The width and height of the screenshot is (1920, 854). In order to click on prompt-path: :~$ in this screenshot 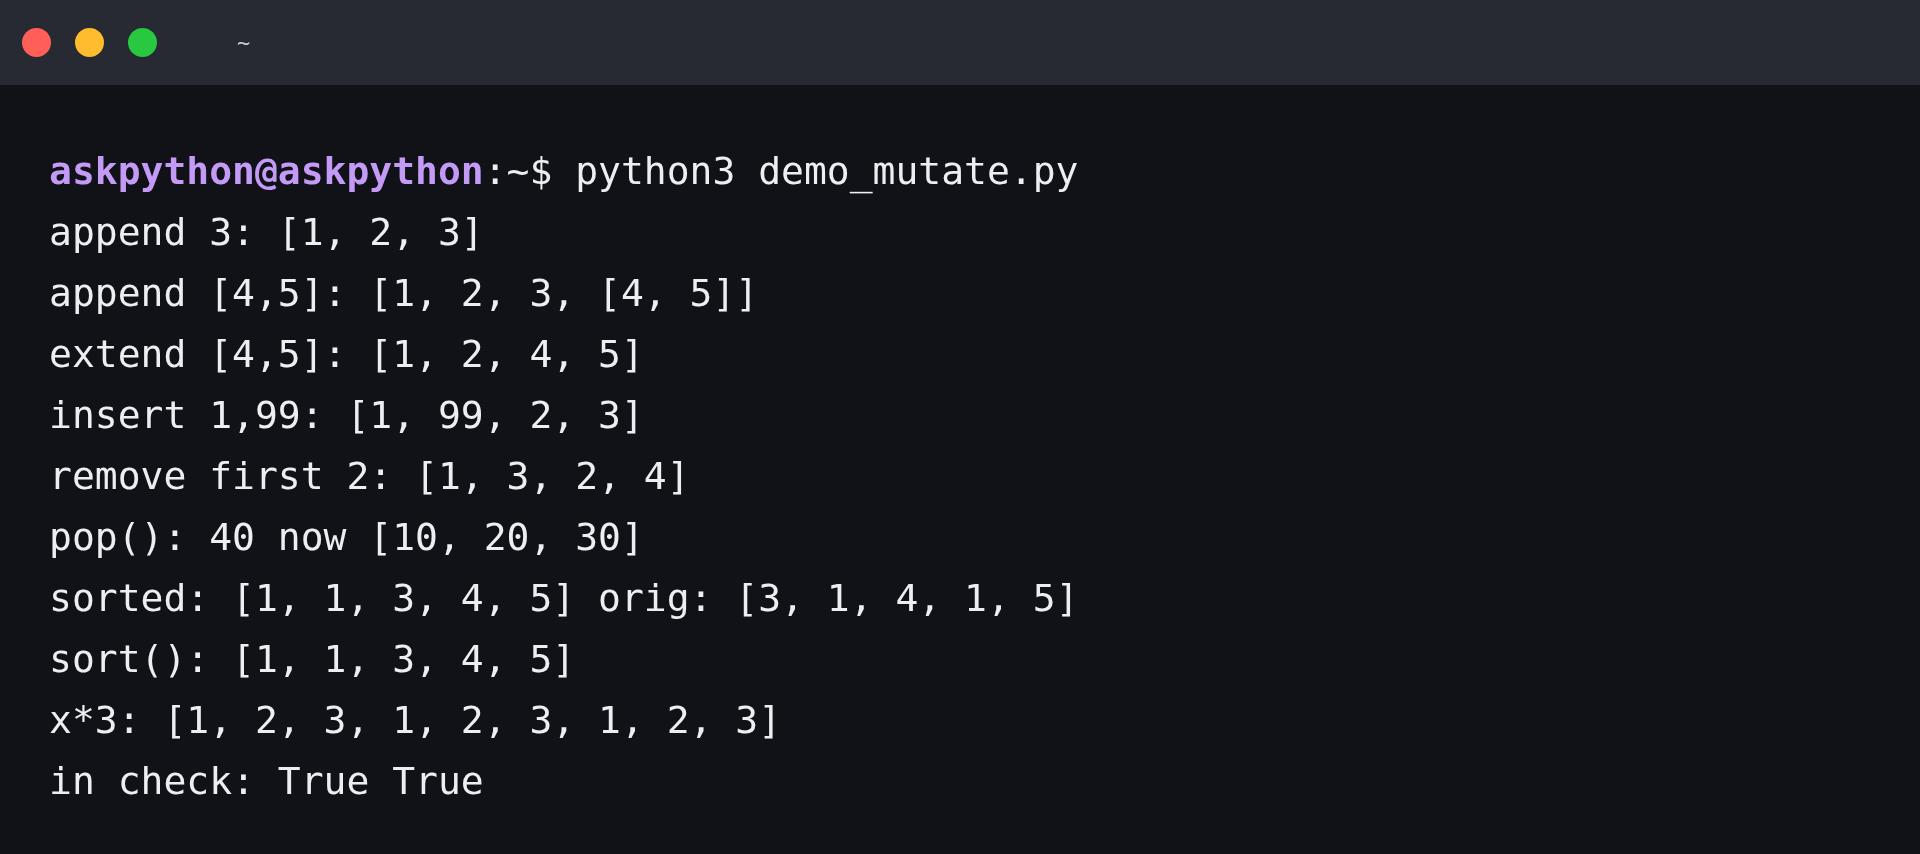, I will do `click(518, 171)`.